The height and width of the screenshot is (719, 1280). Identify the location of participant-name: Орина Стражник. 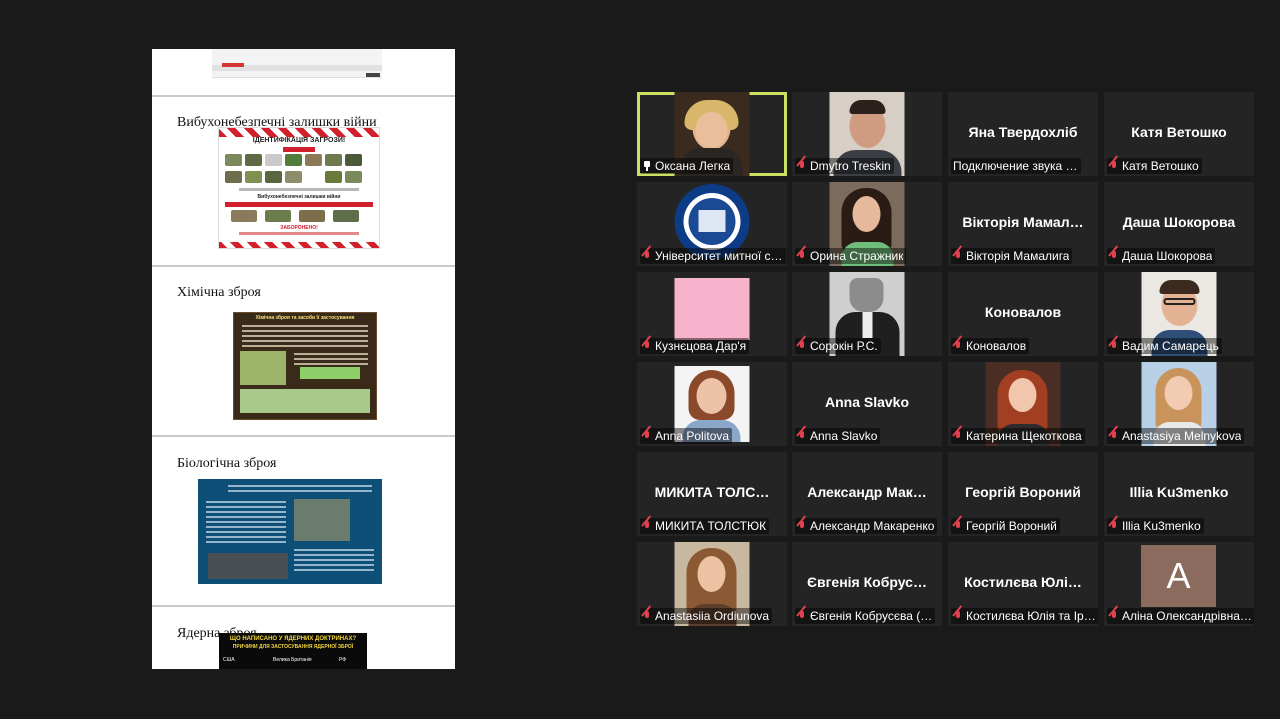
(857, 256).